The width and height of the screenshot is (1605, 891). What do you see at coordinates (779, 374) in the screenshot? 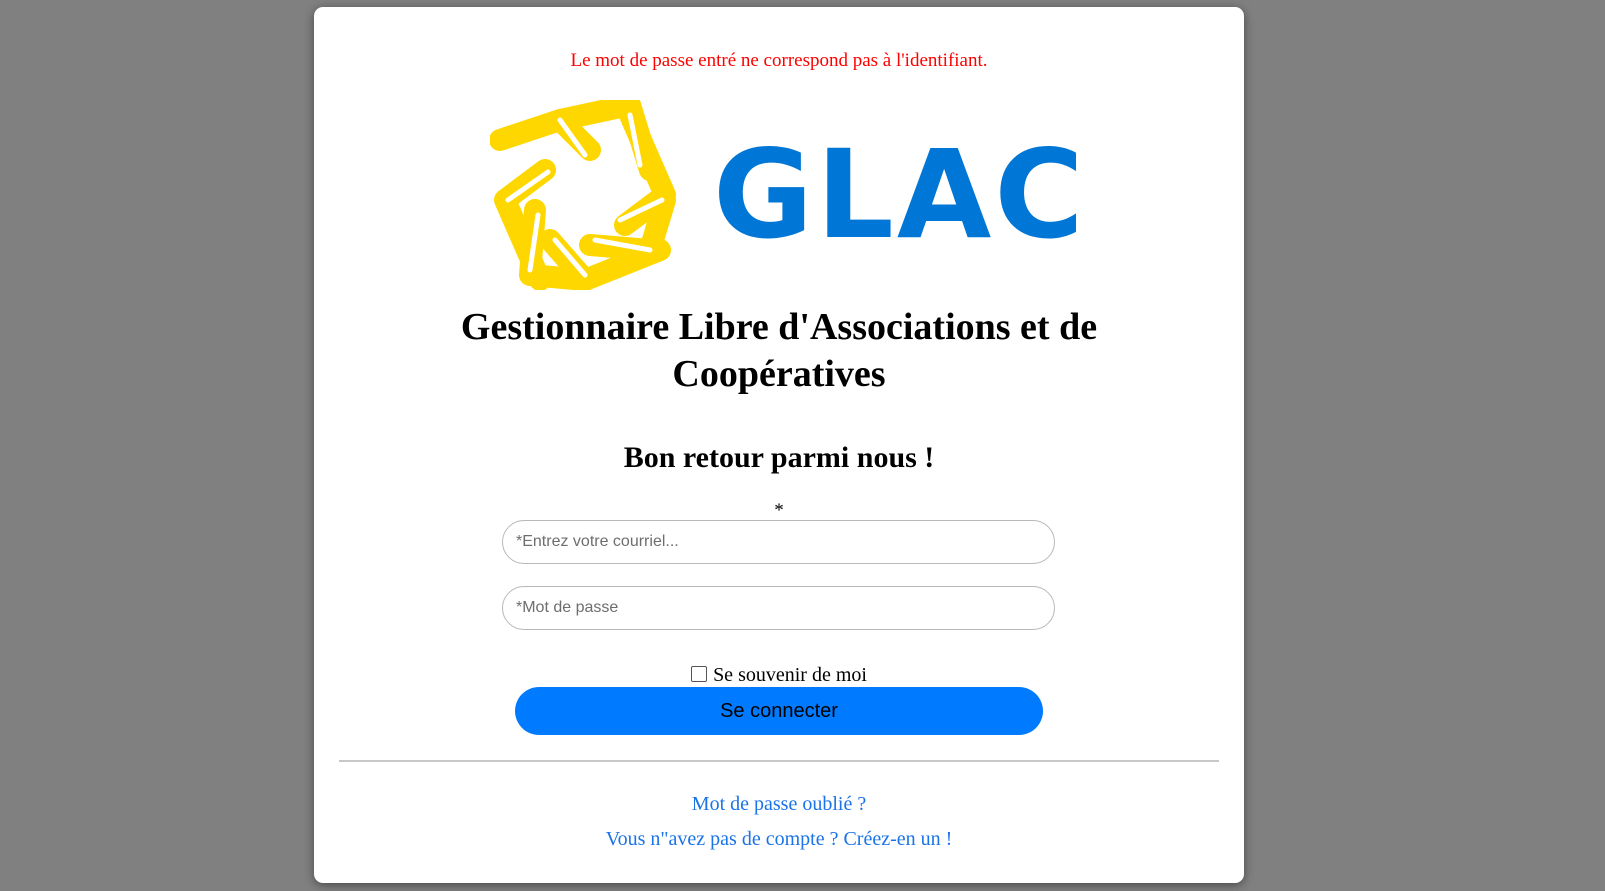
I see `page-title-line-2: Coopératives` at bounding box center [779, 374].